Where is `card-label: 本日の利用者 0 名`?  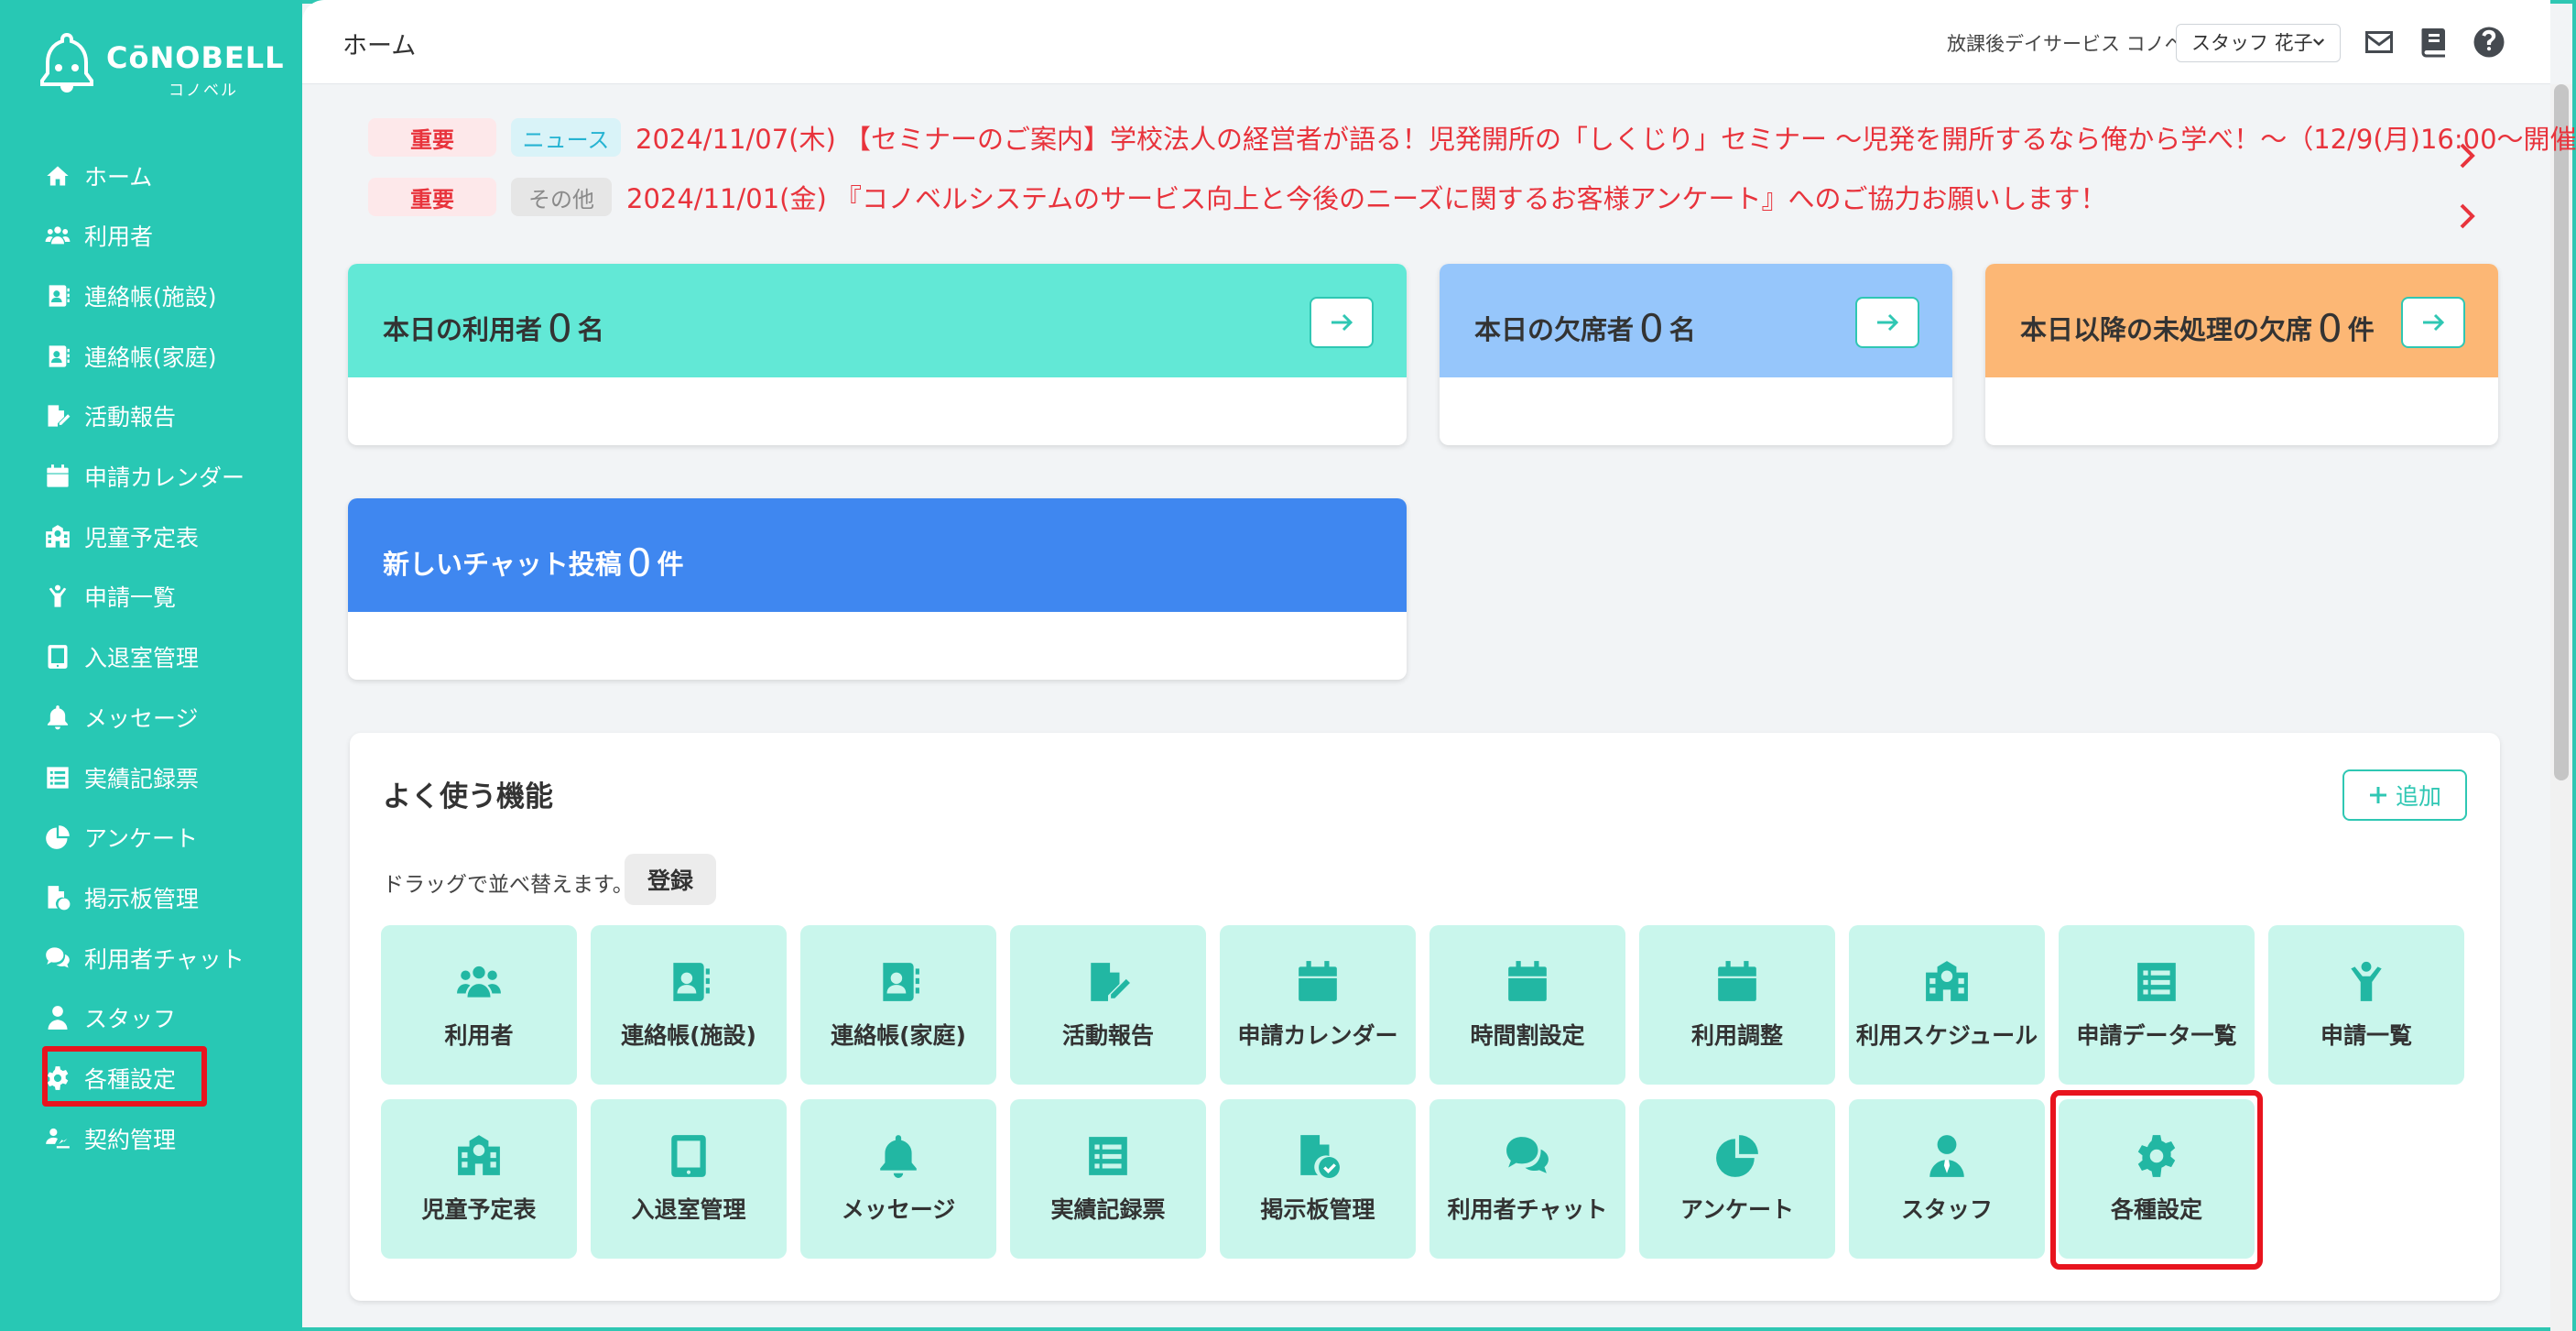 card-label: 本日の利用者 0 名 is located at coordinates (493, 329).